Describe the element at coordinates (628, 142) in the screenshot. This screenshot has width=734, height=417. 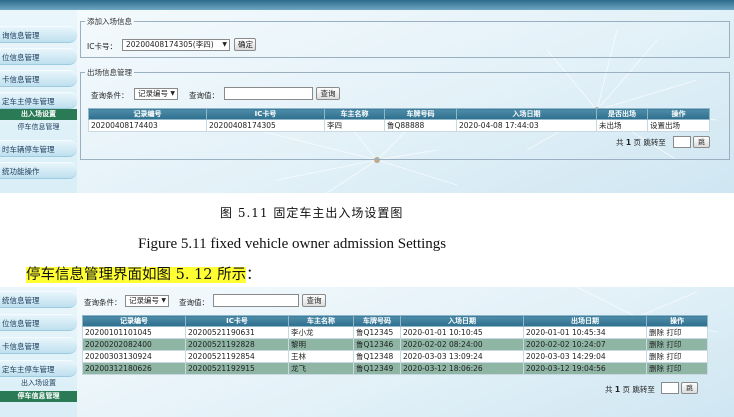
I see `pager-count: 1` at that location.